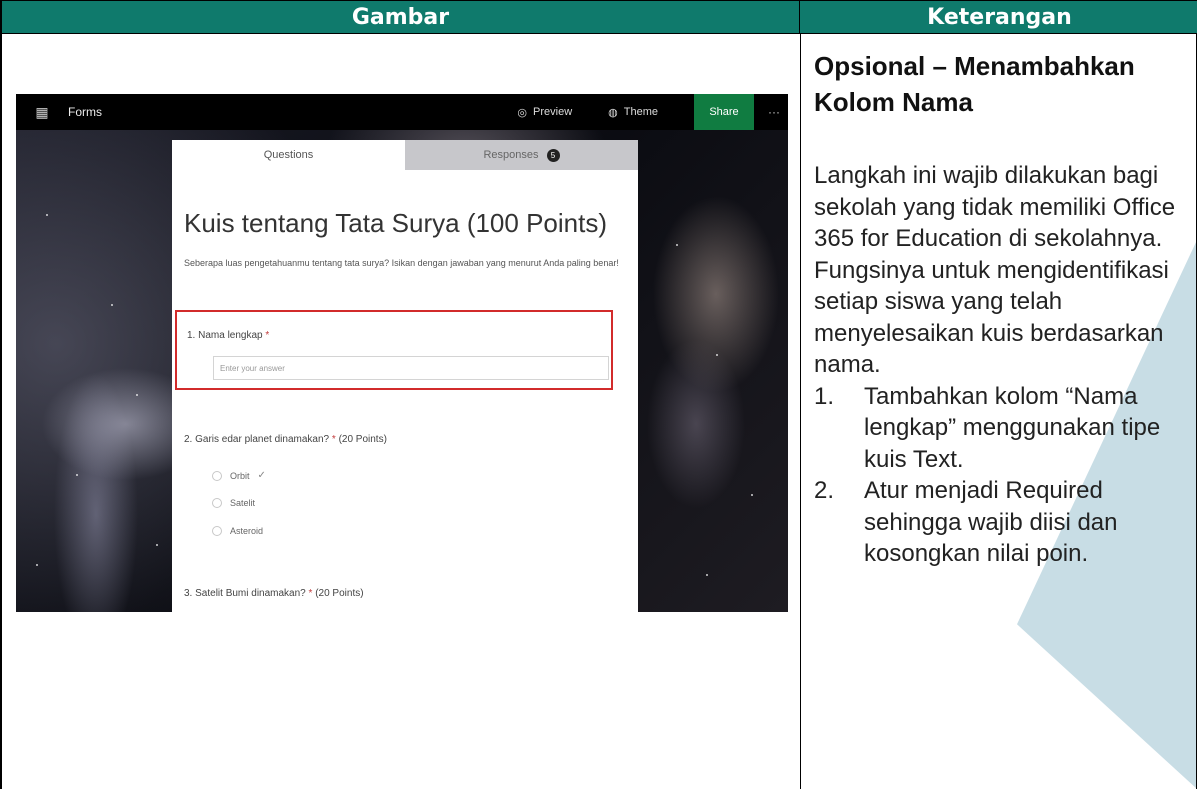  Describe the element at coordinates (395, 223) in the screenshot. I see `form-title: Kuis tentang Tata Surya (100 Points)` at that location.